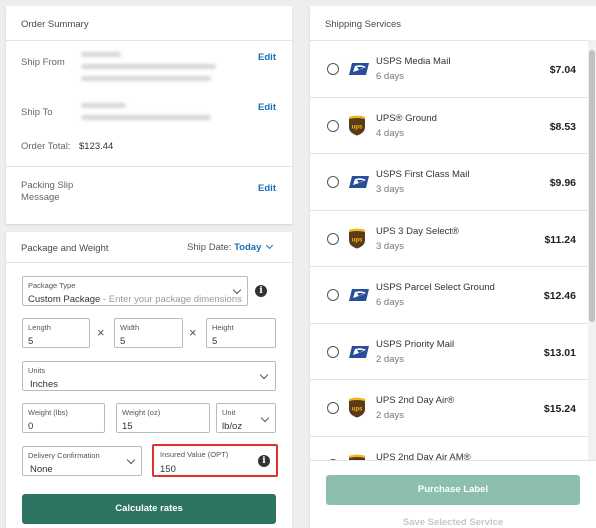 This screenshot has height=528, width=596. Describe the element at coordinates (31, 426) in the screenshot. I see `weight-lbs-value: 0` at that location.